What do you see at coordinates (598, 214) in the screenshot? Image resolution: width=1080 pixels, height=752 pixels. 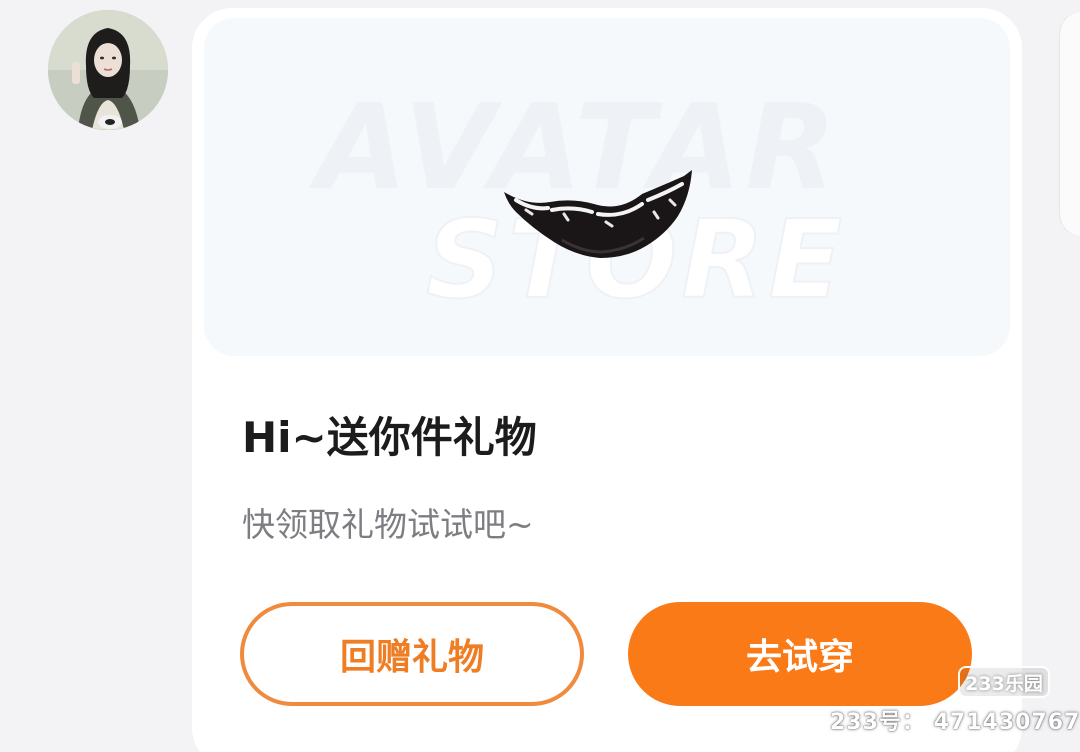 I see `teeth-accessory-image` at bounding box center [598, 214].